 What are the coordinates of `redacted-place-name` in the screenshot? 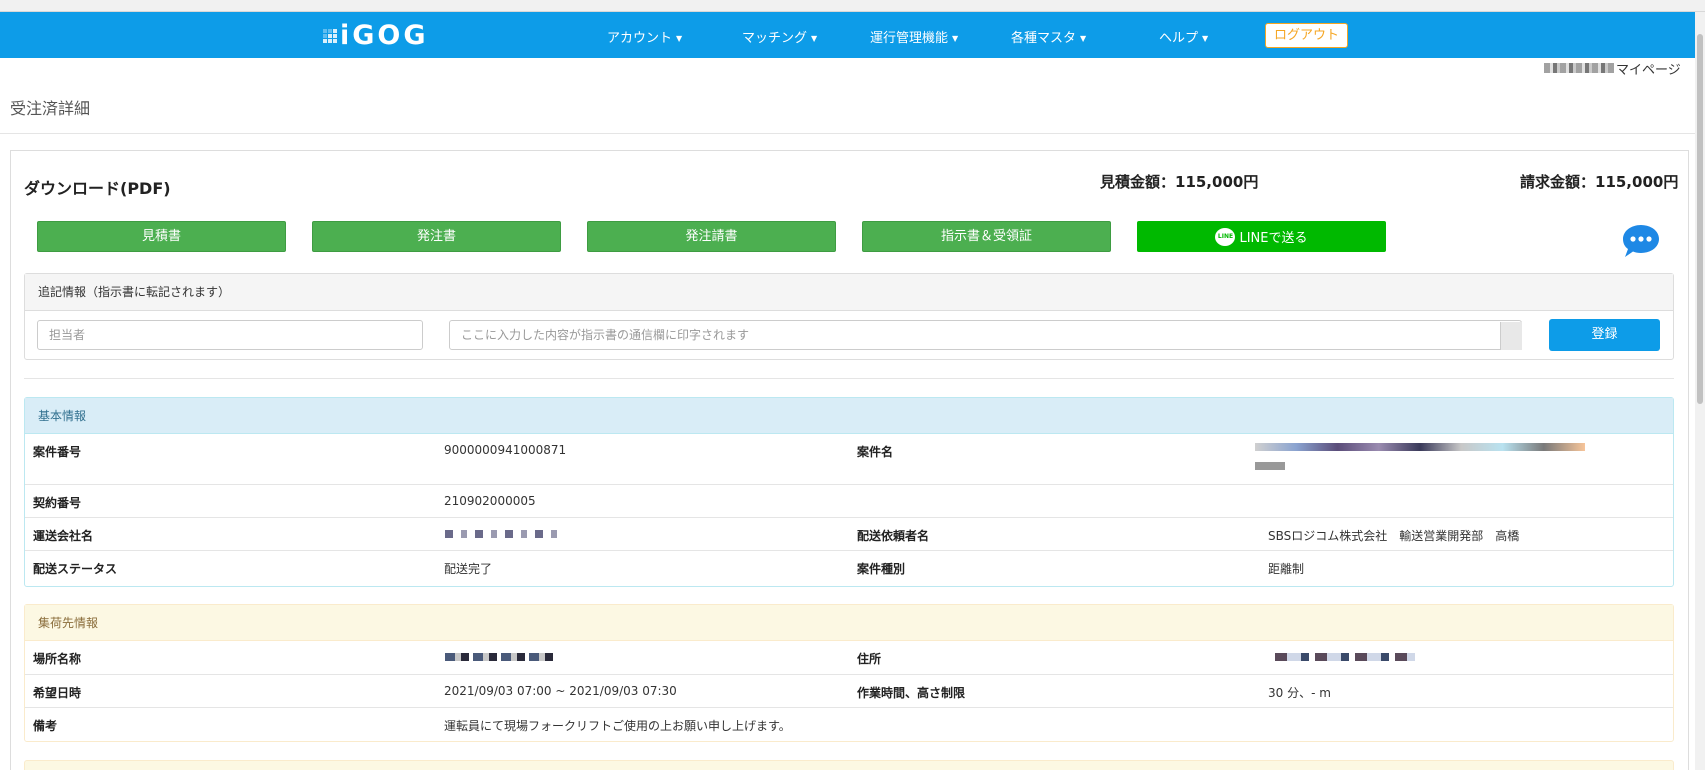 It's located at (499, 657).